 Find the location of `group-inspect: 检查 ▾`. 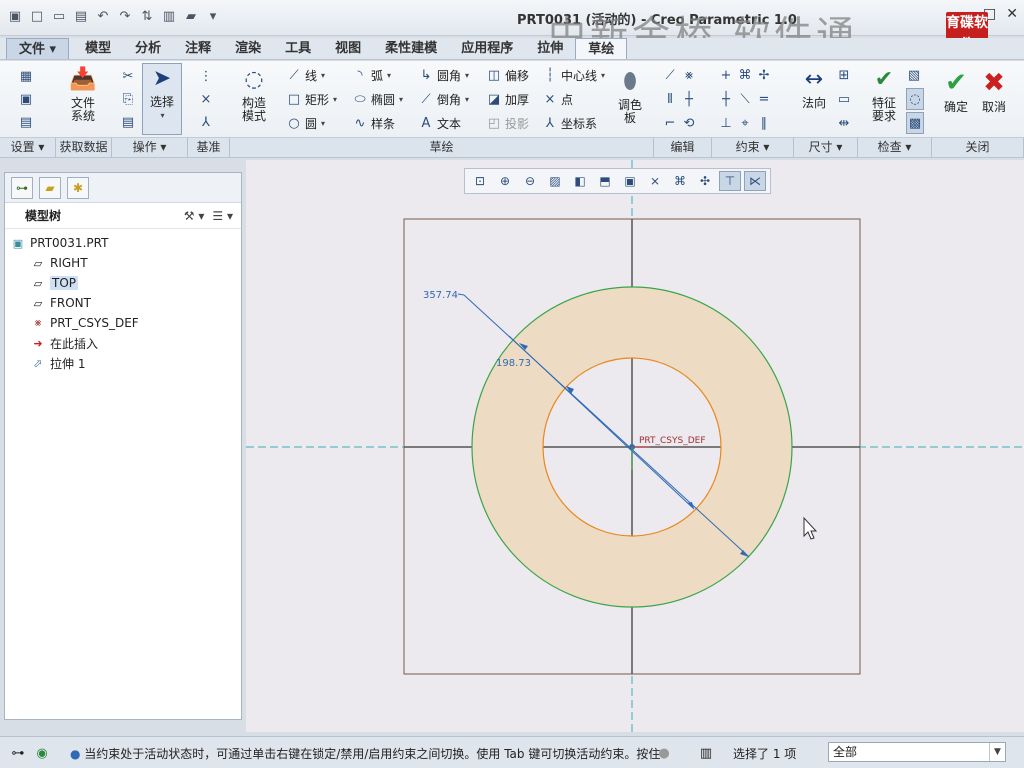

group-inspect: 检查 ▾ is located at coordinates (895, 147).